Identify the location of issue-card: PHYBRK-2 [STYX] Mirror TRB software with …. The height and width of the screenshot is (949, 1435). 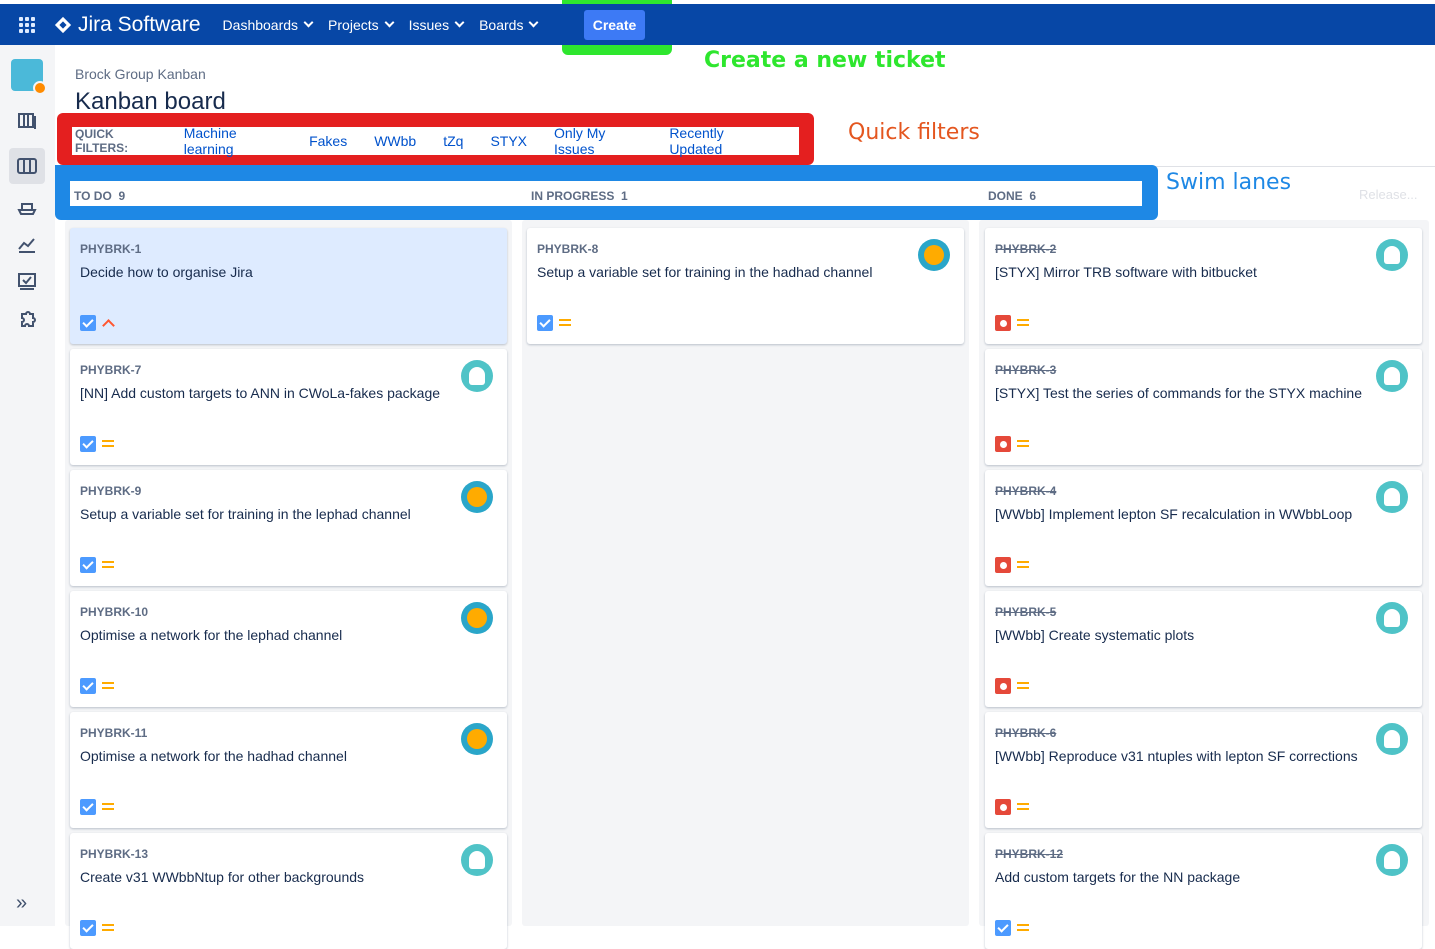
(1203, 286).